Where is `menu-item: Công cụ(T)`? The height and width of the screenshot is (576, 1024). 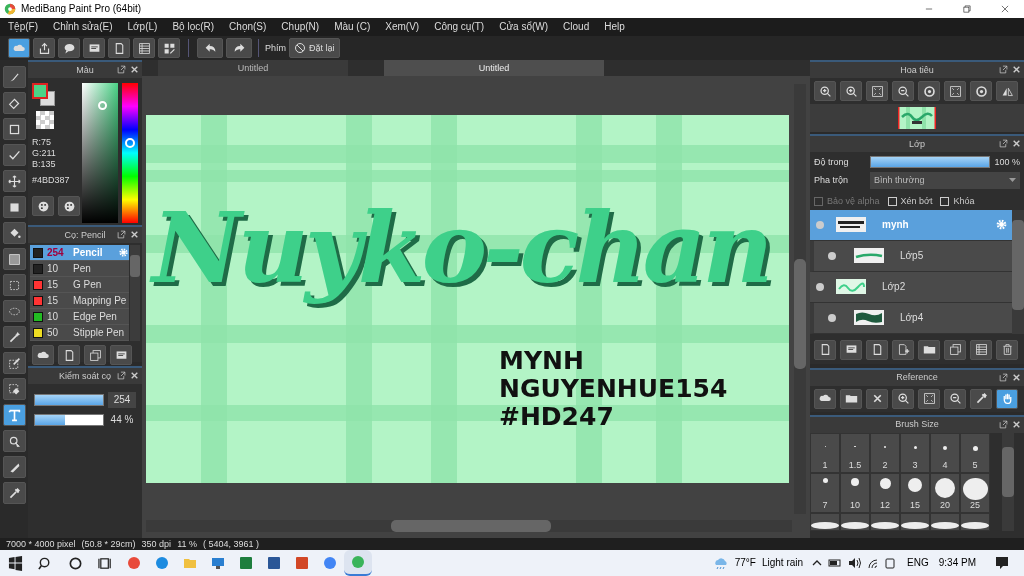 menu-item: Công cụ(T) is located at coordinates (459, 27).